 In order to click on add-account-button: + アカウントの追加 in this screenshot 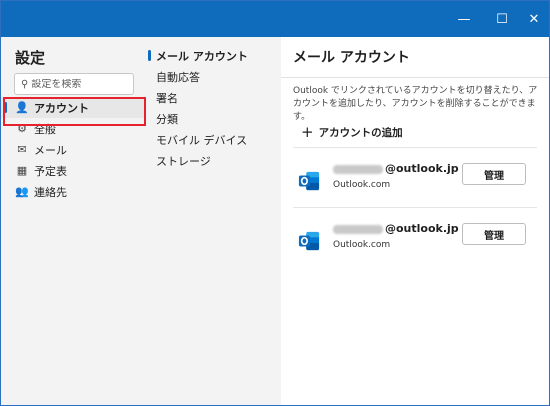, I will do `click(352, 132)`.